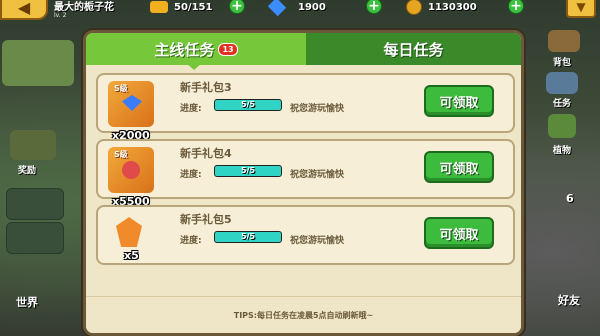 The width and height of the screenshot is (600, 336). What do you see at coordinates (131, 111) in the screenshot?
I see `reward-icon-box: S级 x2000` at bounding box center [131, 111].